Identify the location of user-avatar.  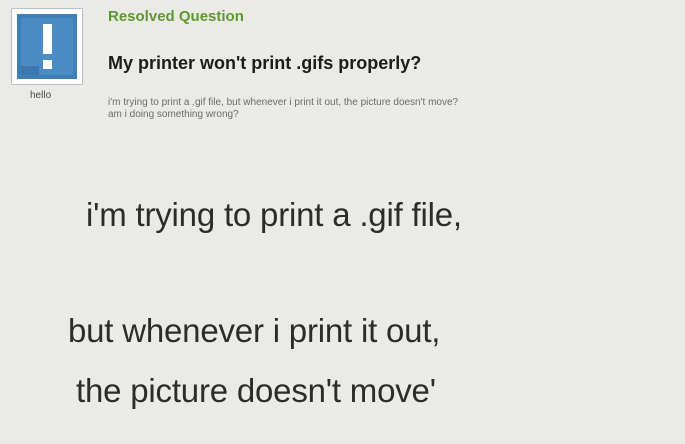
(47, 46).